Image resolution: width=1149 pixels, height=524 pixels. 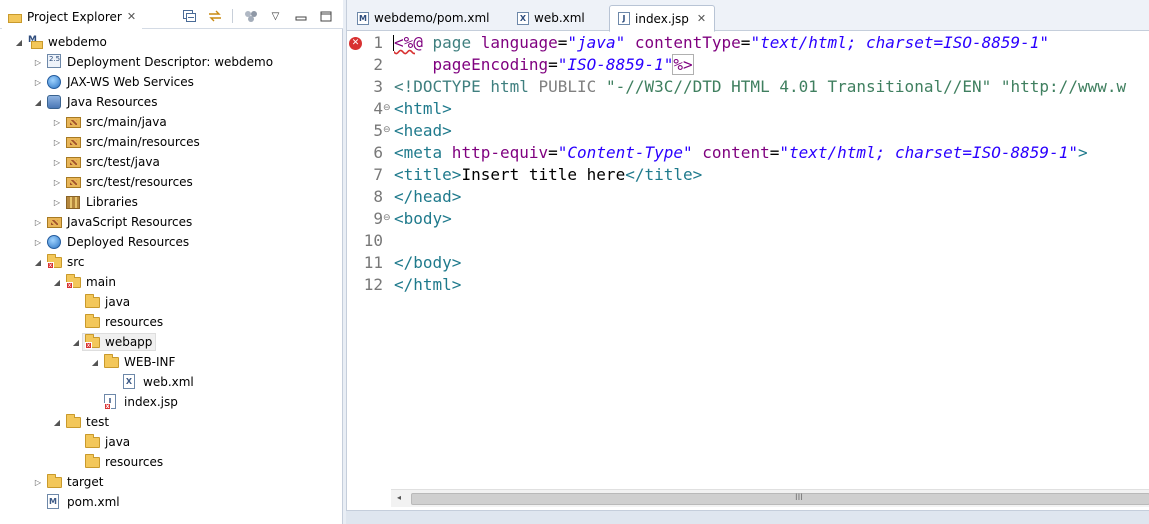 I want to click on tree-item-label: Java Resources, so click(x=112, y=102).